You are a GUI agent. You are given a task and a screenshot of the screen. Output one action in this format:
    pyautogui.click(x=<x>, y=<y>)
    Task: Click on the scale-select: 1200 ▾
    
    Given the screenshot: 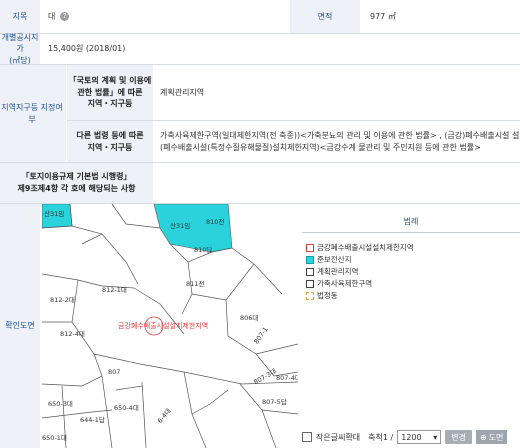 What is the action you would take?
    pyautogui.click(x=419, y=437)
    